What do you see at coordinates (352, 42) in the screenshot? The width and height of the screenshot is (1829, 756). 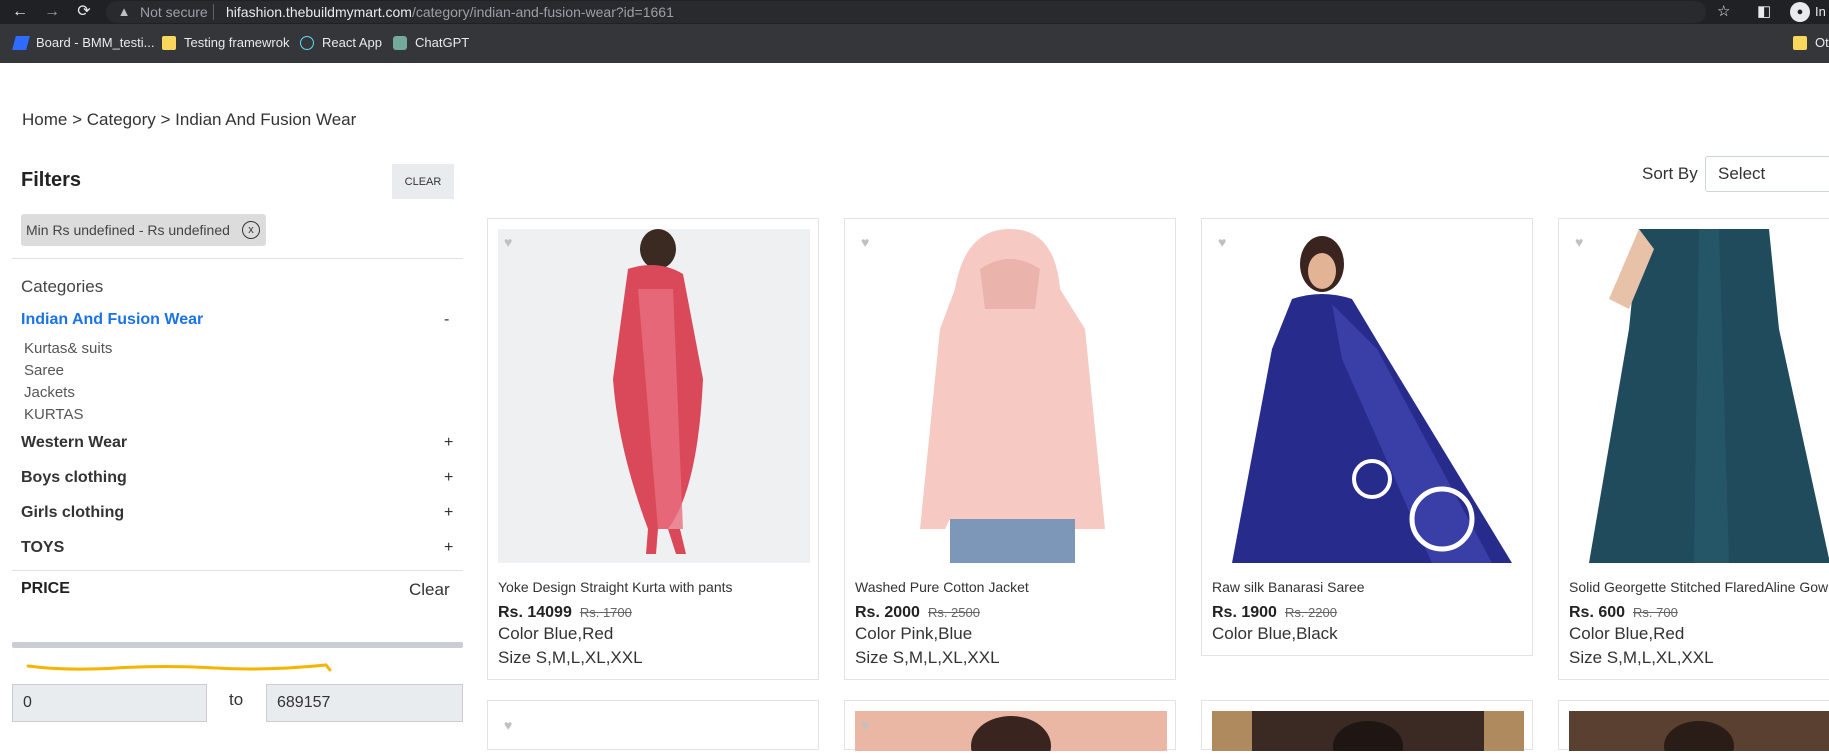 I see `bookmark-label: React App` at bounding box center [352, 42].